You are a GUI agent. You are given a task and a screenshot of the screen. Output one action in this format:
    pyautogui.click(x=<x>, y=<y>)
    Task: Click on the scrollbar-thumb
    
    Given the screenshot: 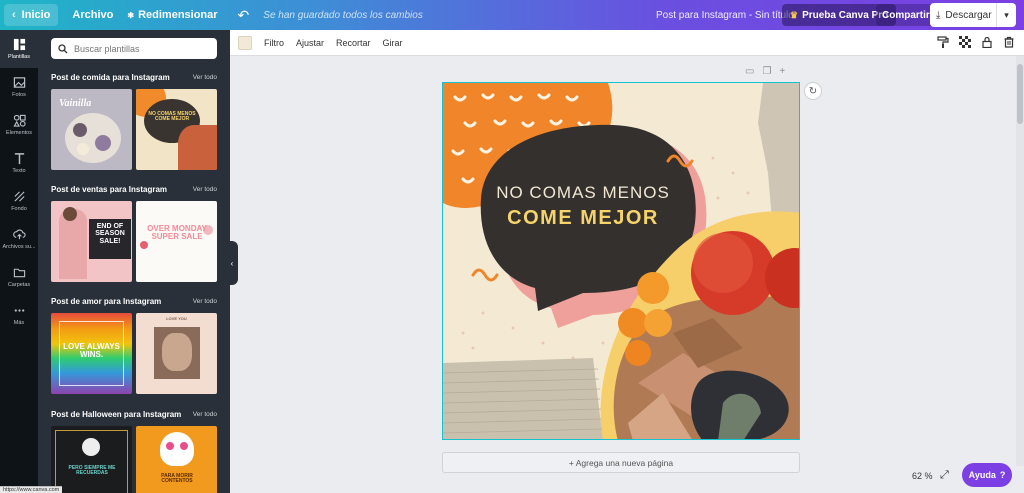 What is the action you would take?
    pyautogui.click(x=1020, y=94)
    